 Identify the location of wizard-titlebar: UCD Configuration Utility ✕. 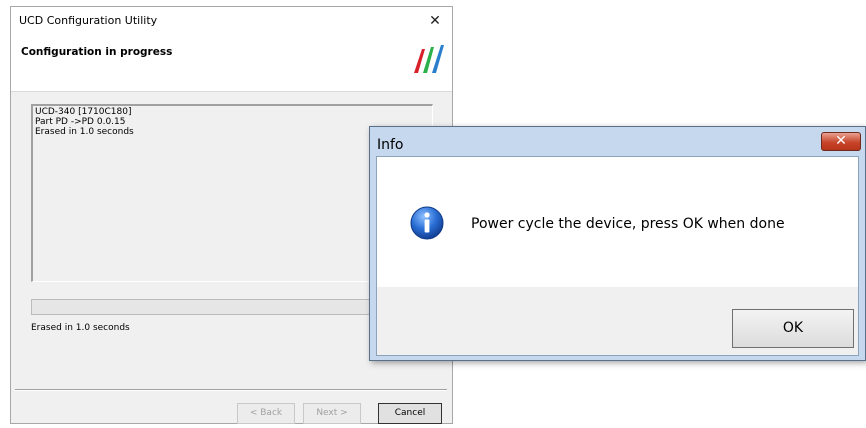
(231, 22).